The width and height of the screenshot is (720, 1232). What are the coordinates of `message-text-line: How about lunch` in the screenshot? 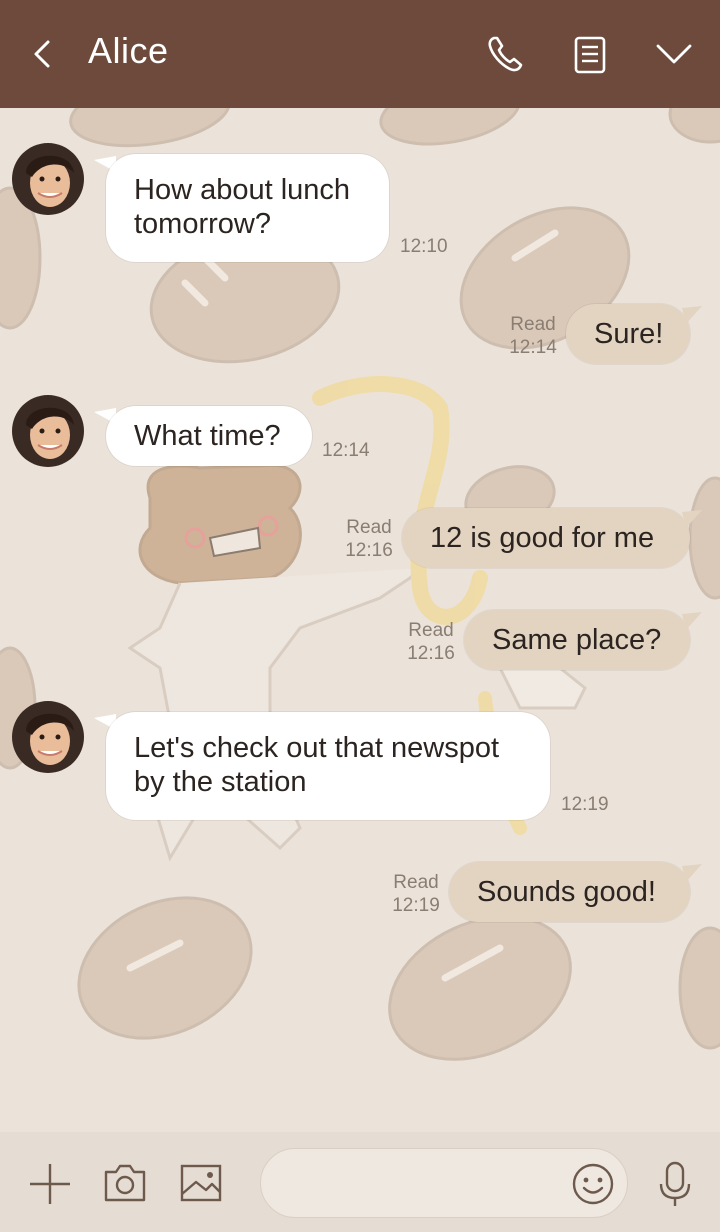 It's located at (242, 190).